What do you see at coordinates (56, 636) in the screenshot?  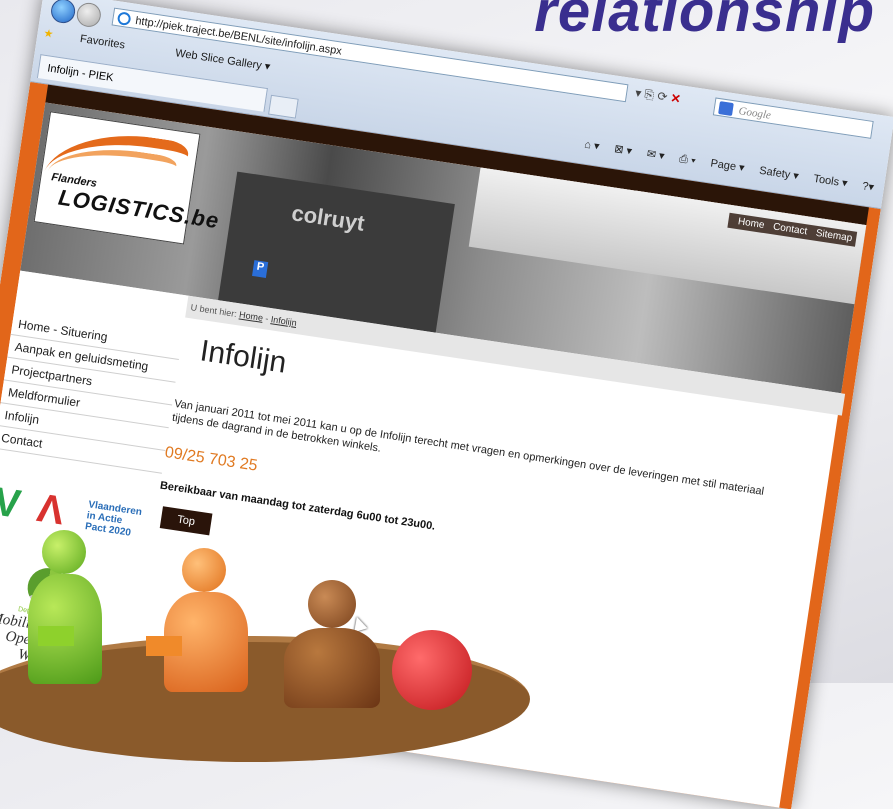 I see `green-puzzle-icon` at bounding box center [56, 636].